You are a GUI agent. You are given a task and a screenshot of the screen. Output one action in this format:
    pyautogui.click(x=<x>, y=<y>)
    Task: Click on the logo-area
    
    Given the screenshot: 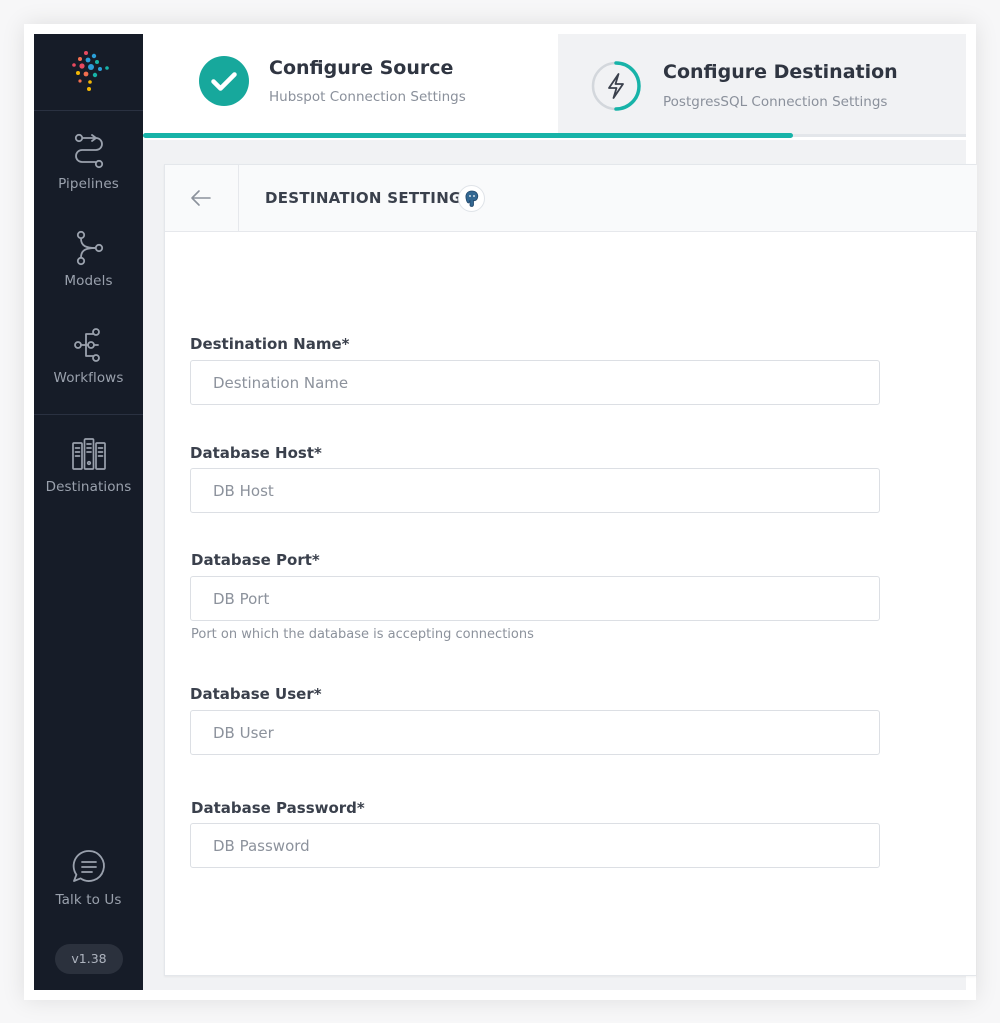 What is the action you would take?
    pyautogui.click(x=88, y=72)
    